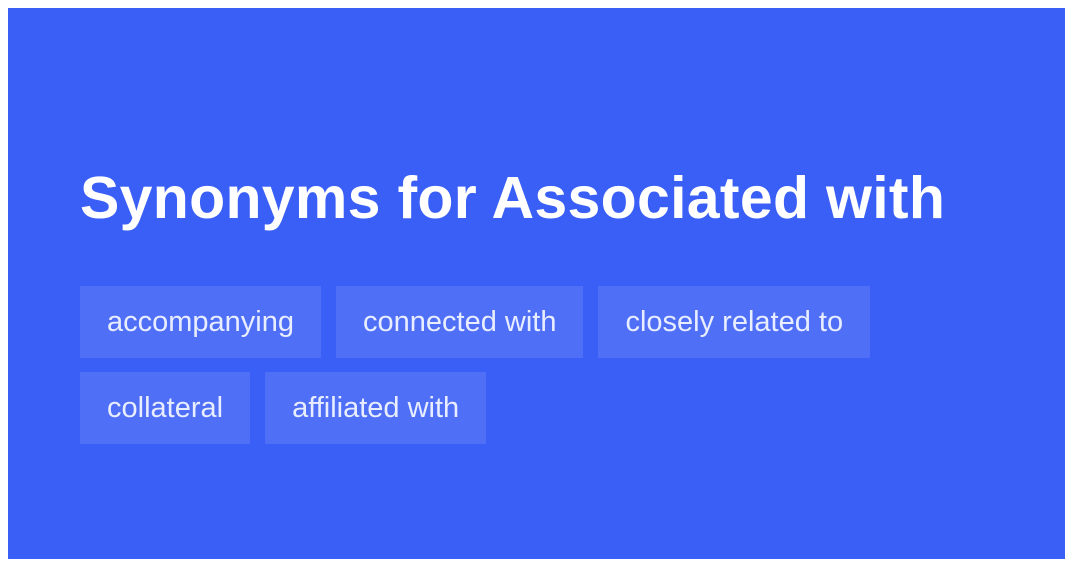  Describe the element at coordinates (165, 408) in the screenshot. I see `synonym-chip-collateral: collateral` at that location.